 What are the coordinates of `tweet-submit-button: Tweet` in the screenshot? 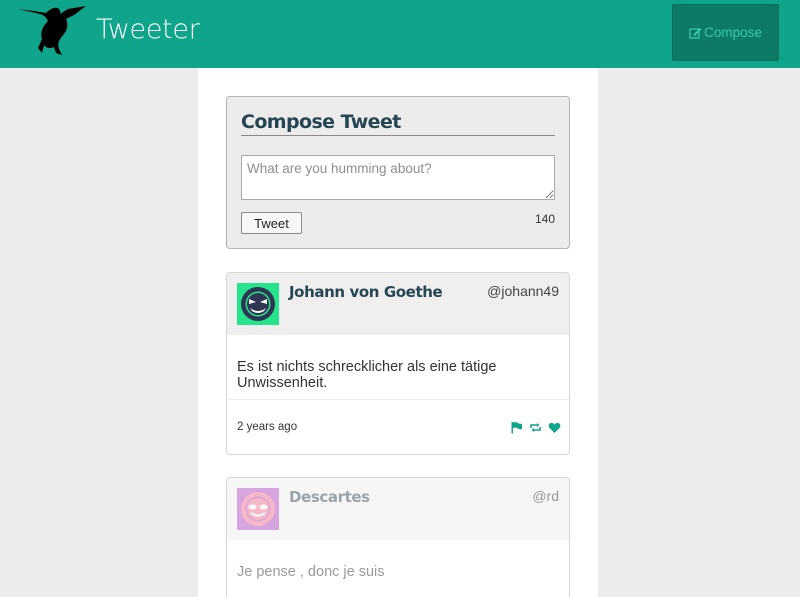 It's located at (271, 223).